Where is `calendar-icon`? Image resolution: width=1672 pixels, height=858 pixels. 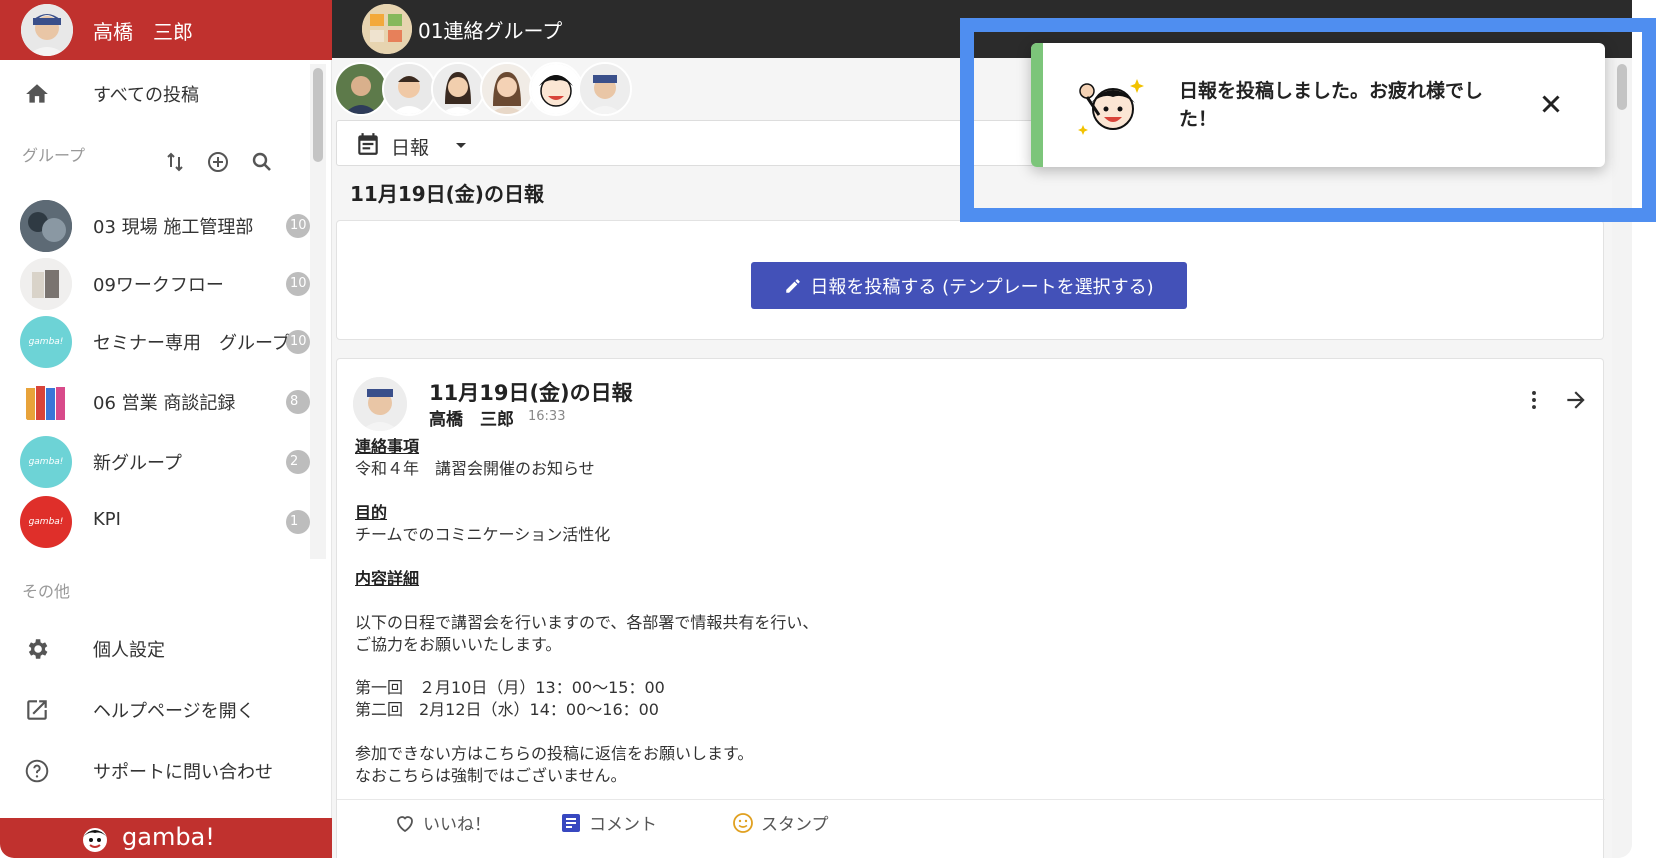 calendar-icon is located at coordinates (368, 144).